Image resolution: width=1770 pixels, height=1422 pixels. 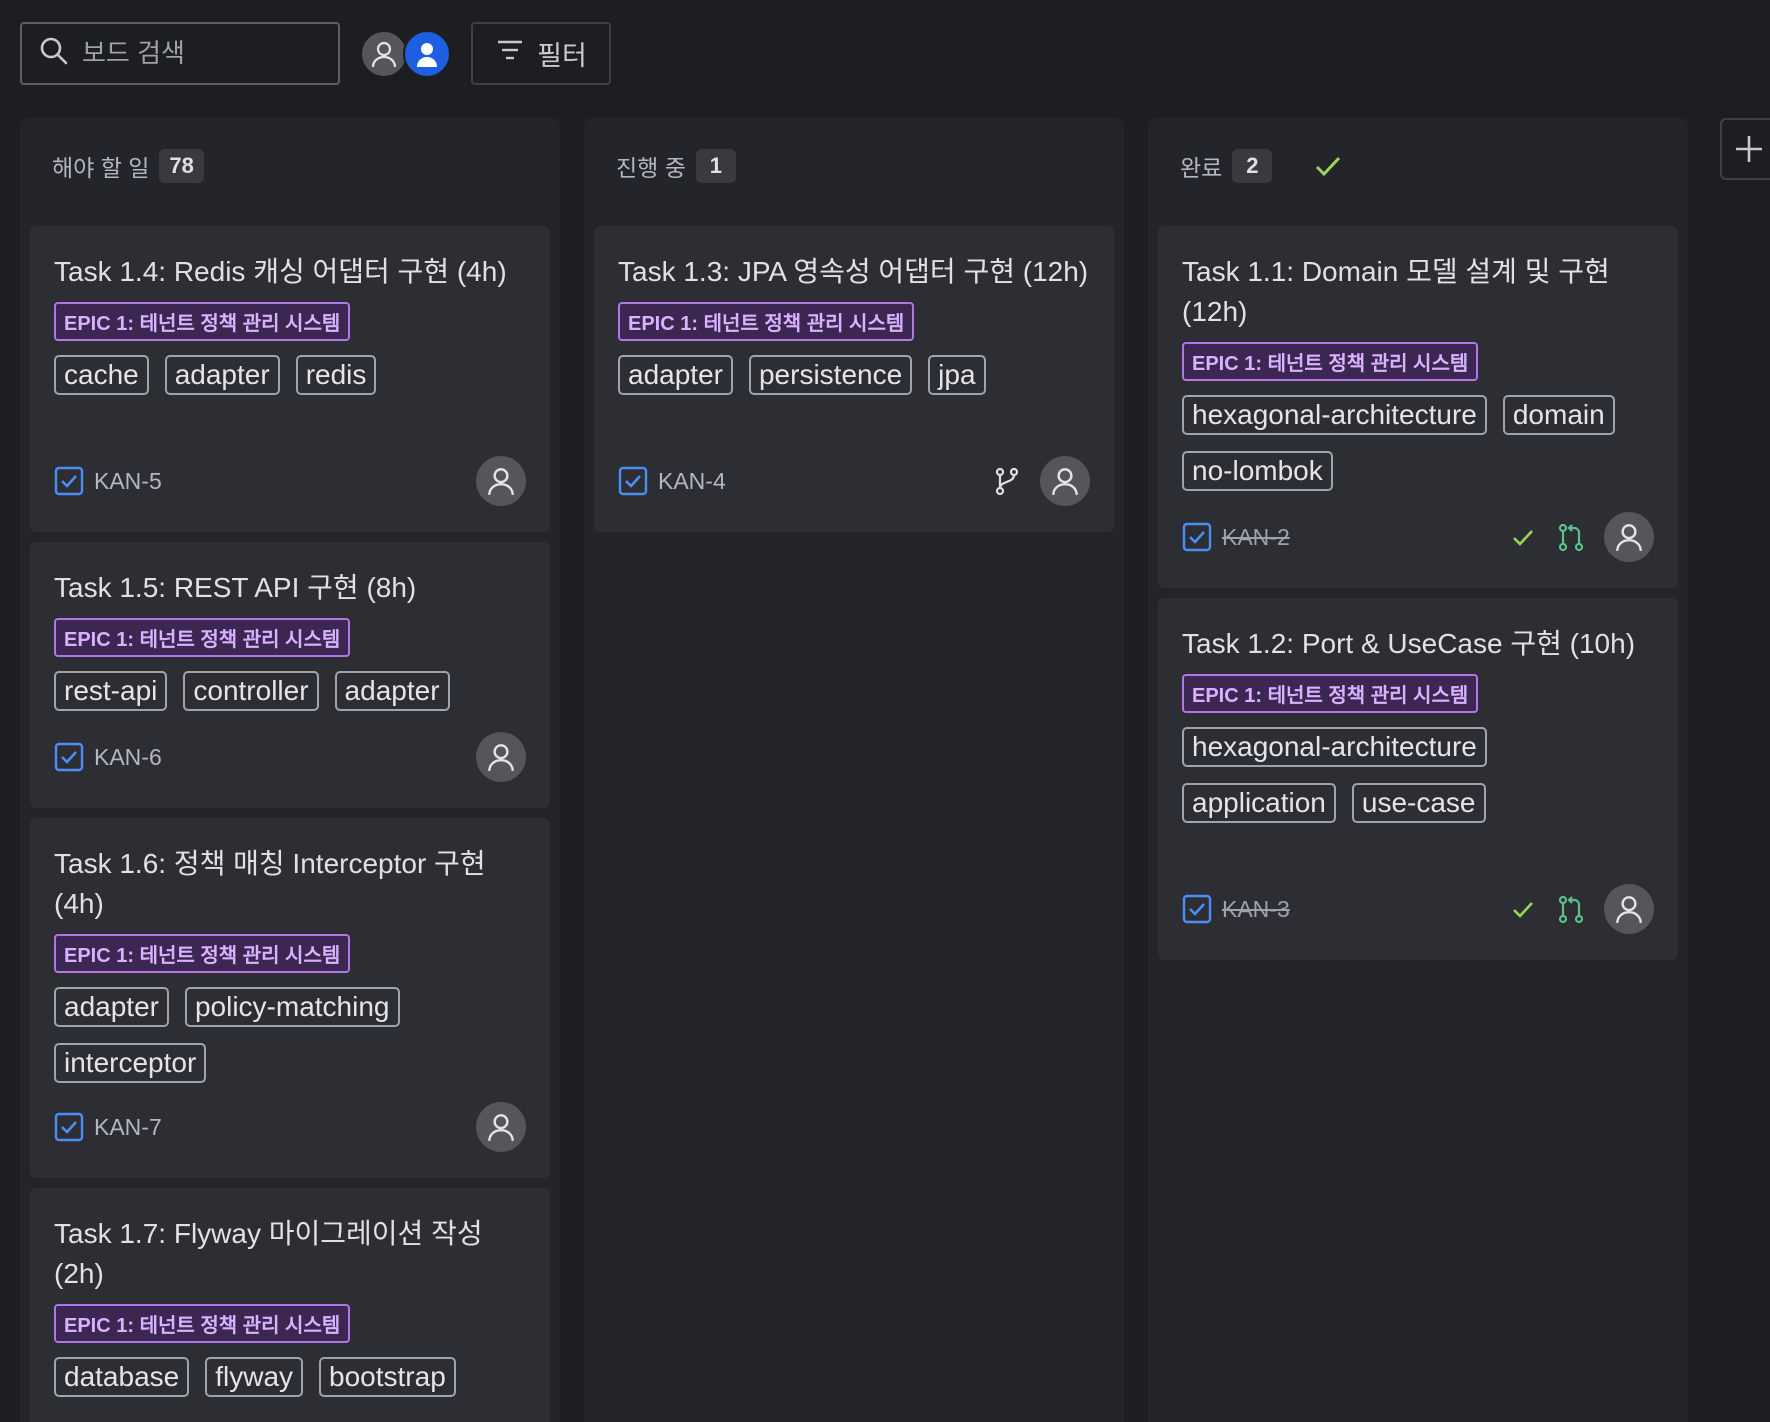 I want to click on column-title: 진행 중, so click(x=651, y=168).